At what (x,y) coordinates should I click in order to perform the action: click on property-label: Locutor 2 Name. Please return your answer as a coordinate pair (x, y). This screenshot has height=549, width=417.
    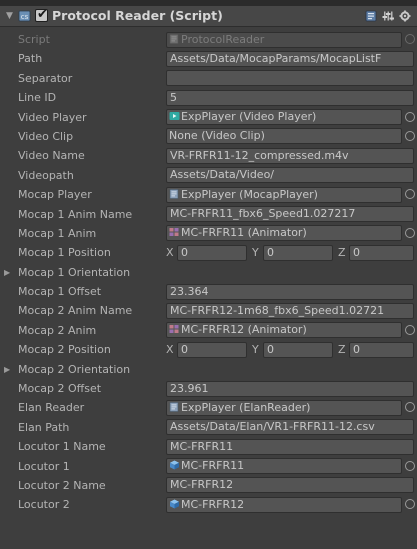
    Looking at the image, I should click on (62, 485).